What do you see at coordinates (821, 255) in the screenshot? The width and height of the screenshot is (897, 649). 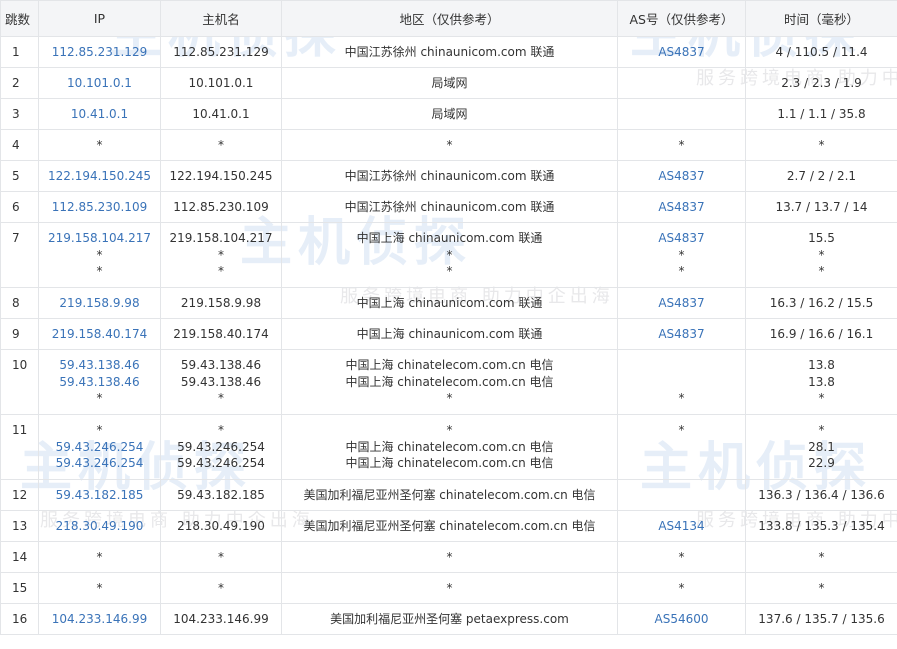 I see `time-cell: 15.5 * *` at bounding box center [821, 255].